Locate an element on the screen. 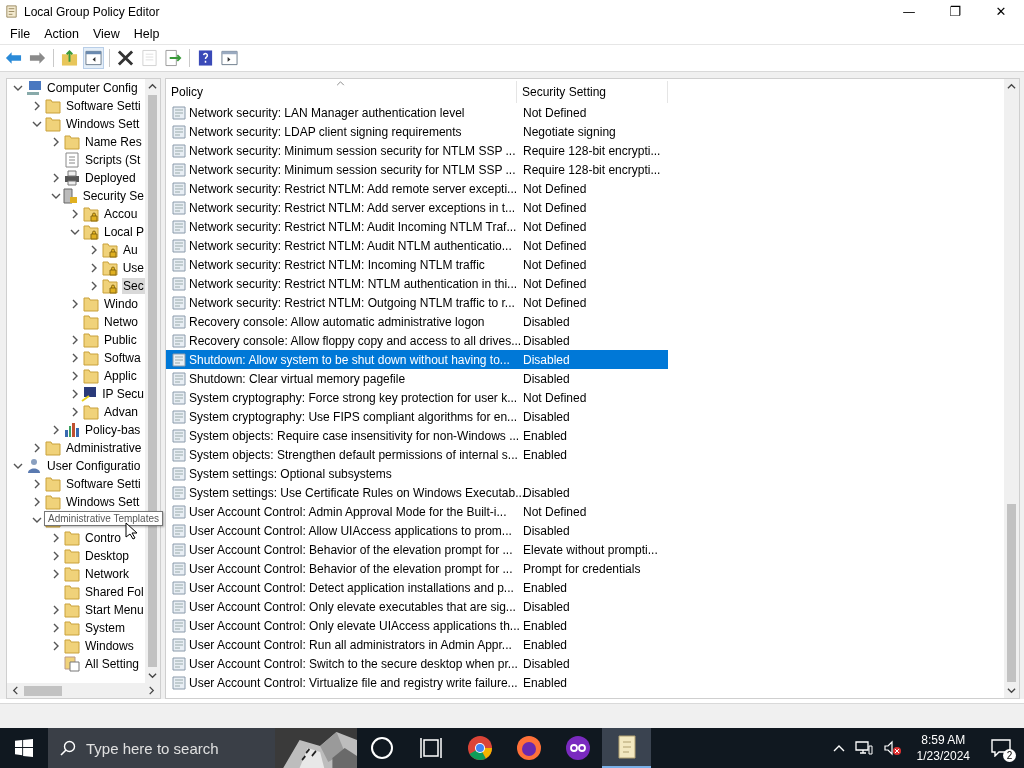  policy-row: User Account Control: Only elevate UIAccess applications th... Enabled is located at coordinates (417, 625).